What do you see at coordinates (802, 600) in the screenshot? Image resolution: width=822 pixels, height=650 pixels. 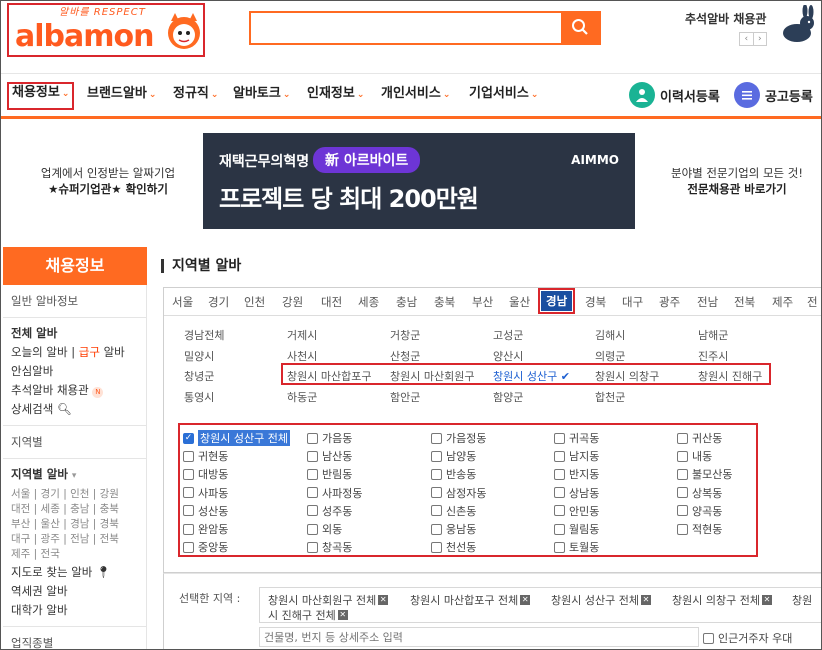 I see `selected-chip-partial: 창원` at bounding box center [802, 600].